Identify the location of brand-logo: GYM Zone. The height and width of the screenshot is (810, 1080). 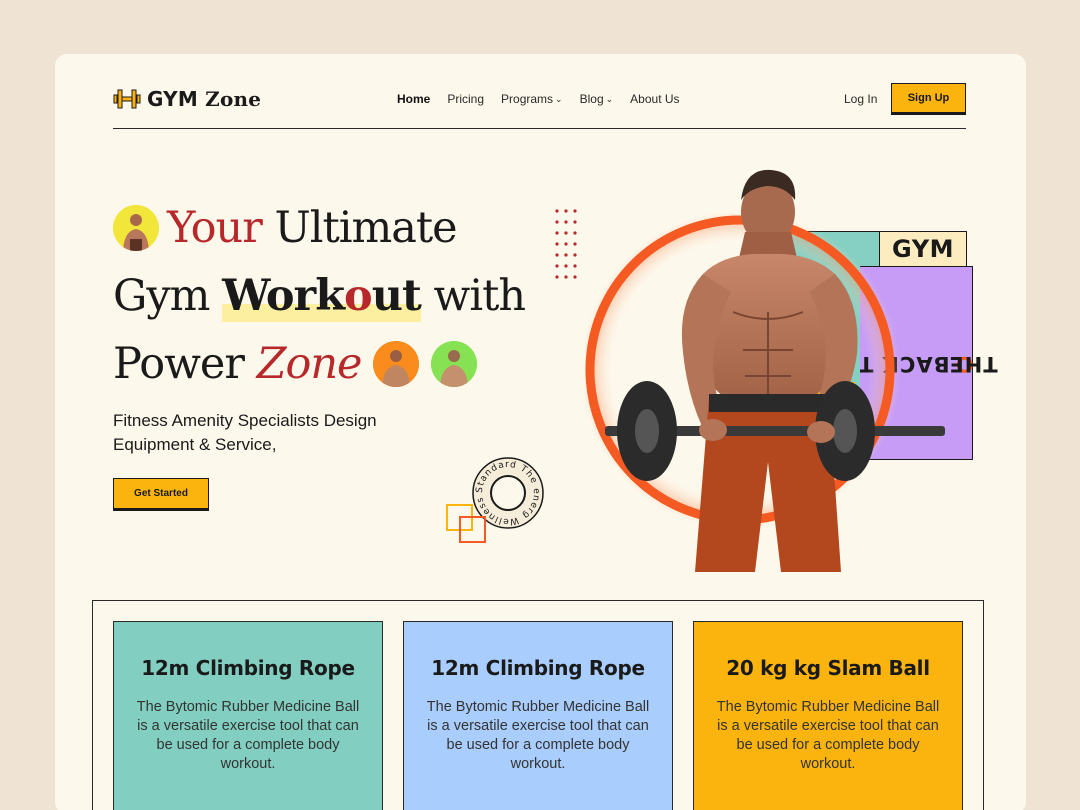
(187, 99).